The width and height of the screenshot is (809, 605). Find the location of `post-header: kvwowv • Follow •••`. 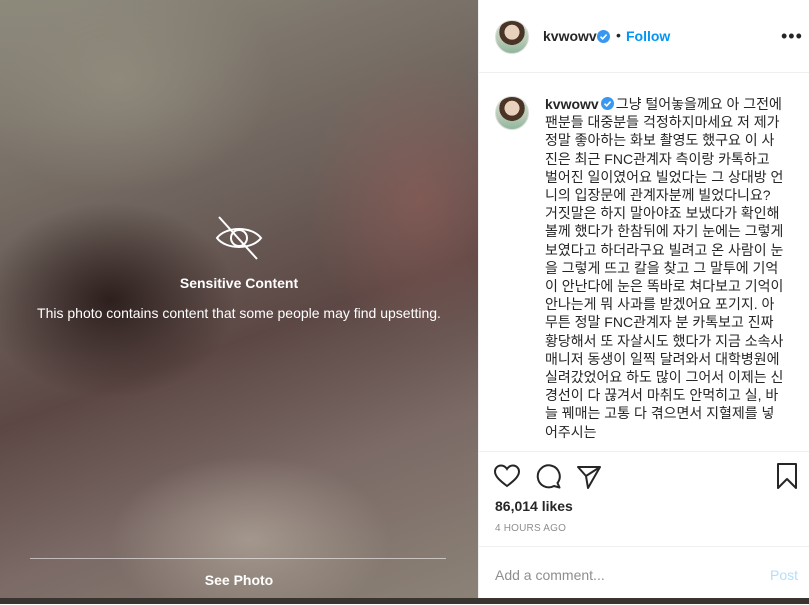

post-header: kvwowv • Follow ••• is located at coordinates (644, 36).